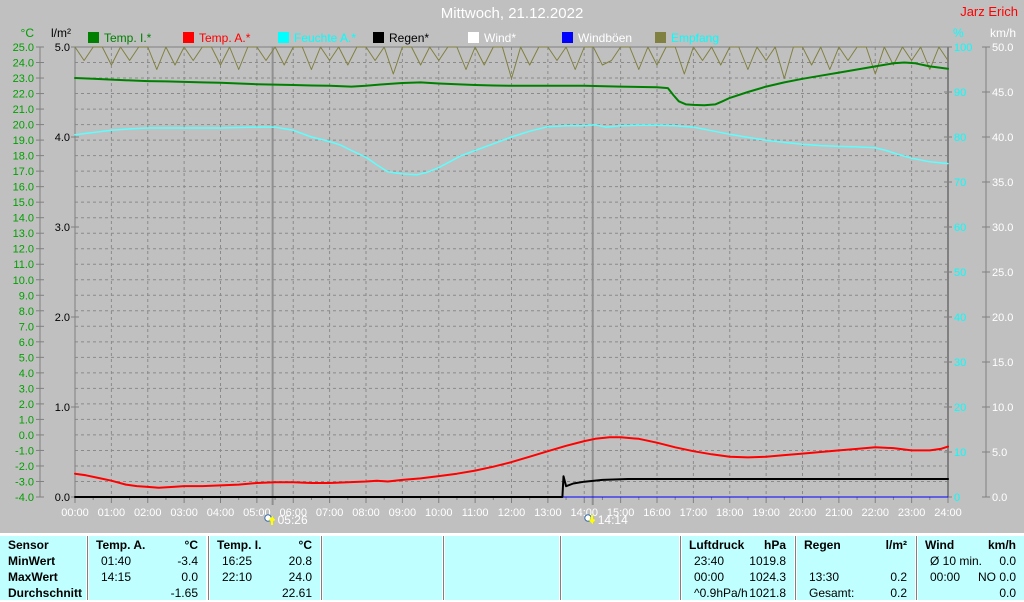  I want to click on table-header-row: Regen l/m², so click(856, 545).